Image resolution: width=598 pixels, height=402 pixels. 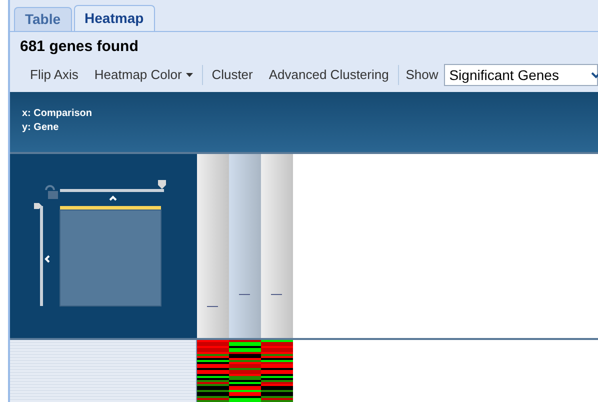 I want to click on caret-icon, so click(x=189, y=75).